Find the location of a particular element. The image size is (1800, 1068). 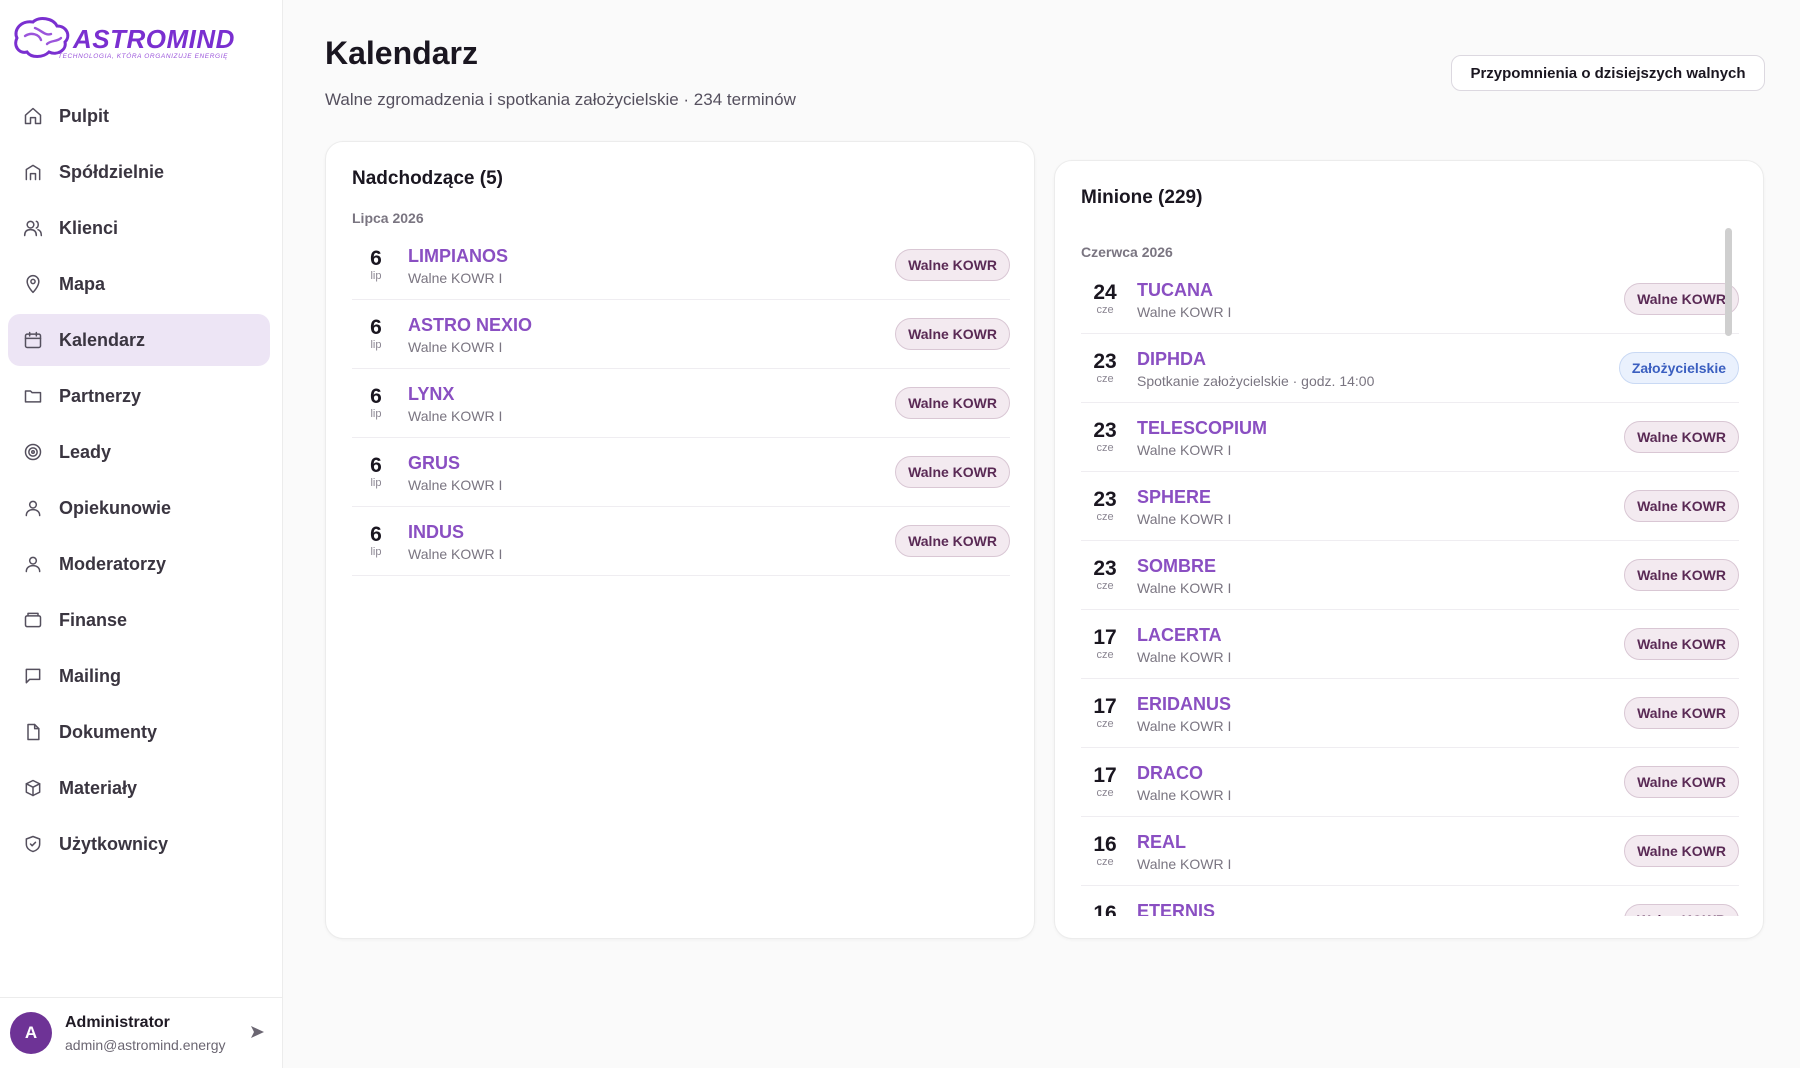

event-name-link: LIMPIANOS is located at coordinates (458, 256).